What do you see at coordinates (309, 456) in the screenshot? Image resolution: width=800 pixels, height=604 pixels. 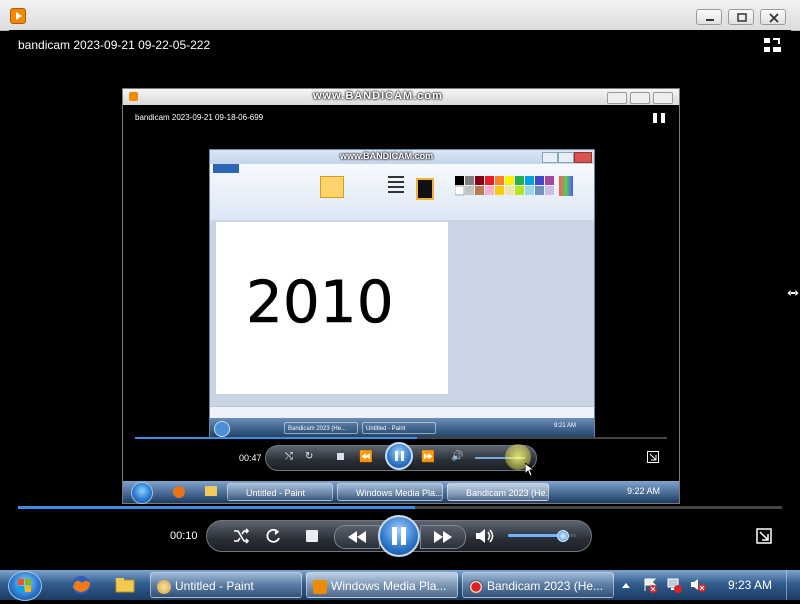 I see `repeat-icon: ↻` at bounding box center [309, 456].